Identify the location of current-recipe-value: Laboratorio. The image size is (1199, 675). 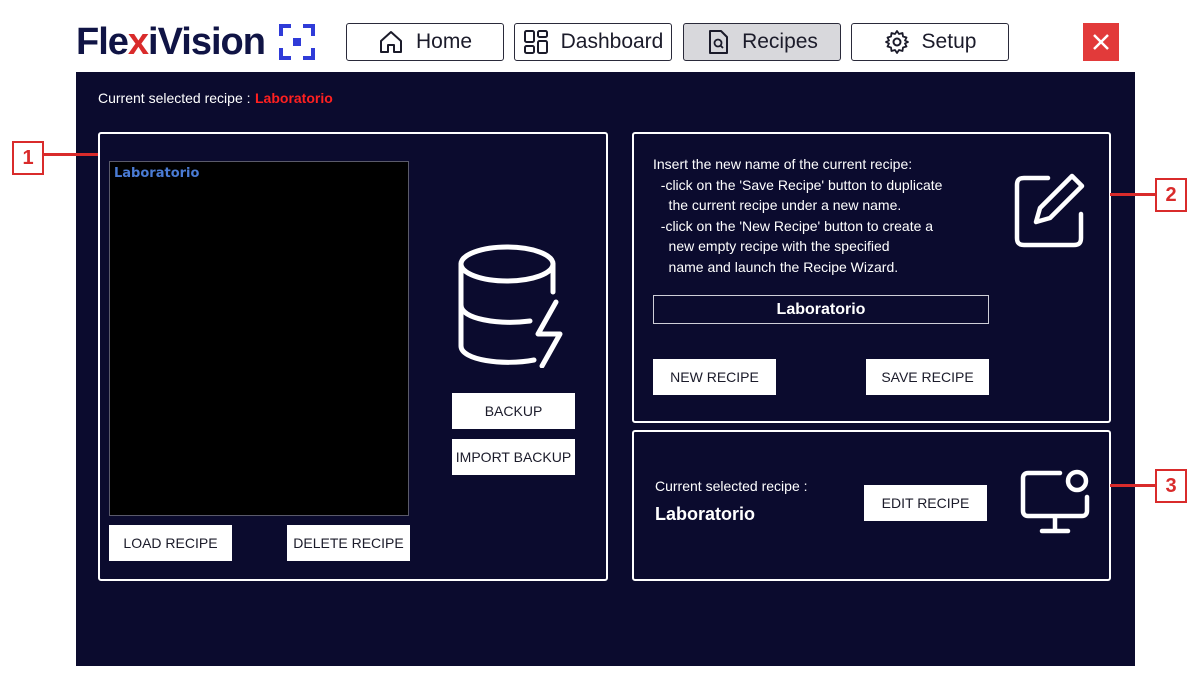
(705, 514).